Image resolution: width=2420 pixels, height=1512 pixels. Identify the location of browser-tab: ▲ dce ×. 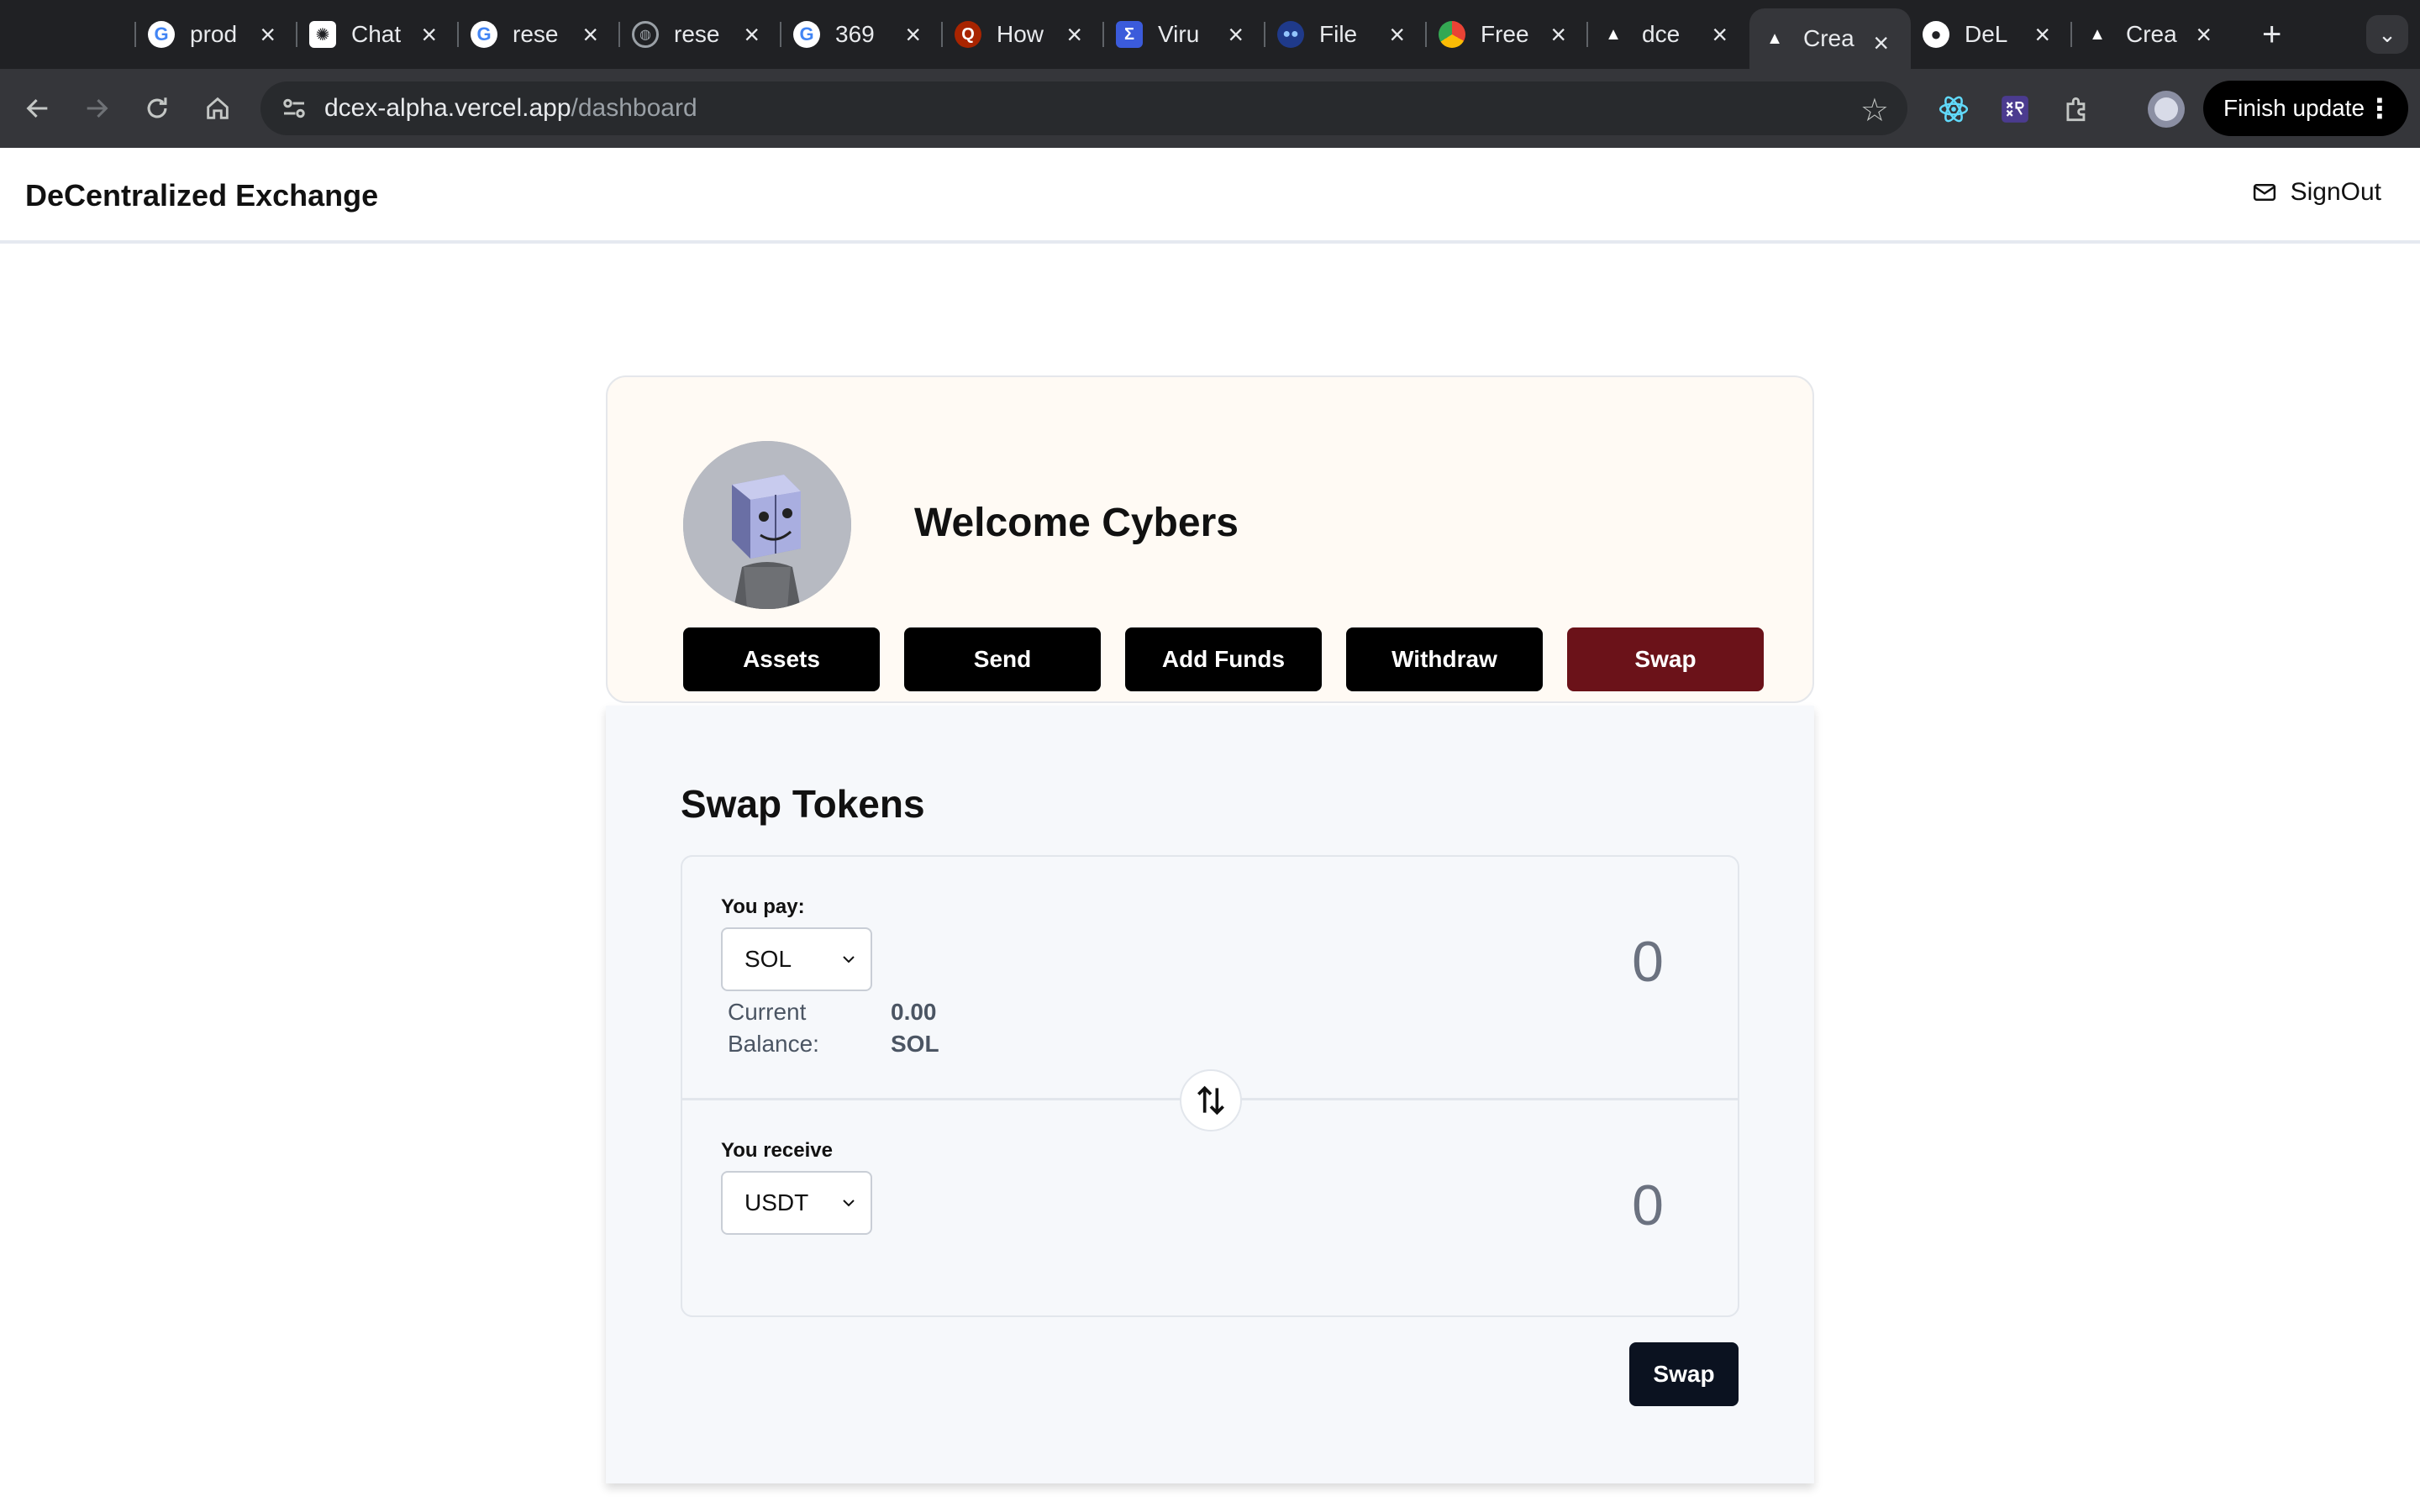
(1667, 34).